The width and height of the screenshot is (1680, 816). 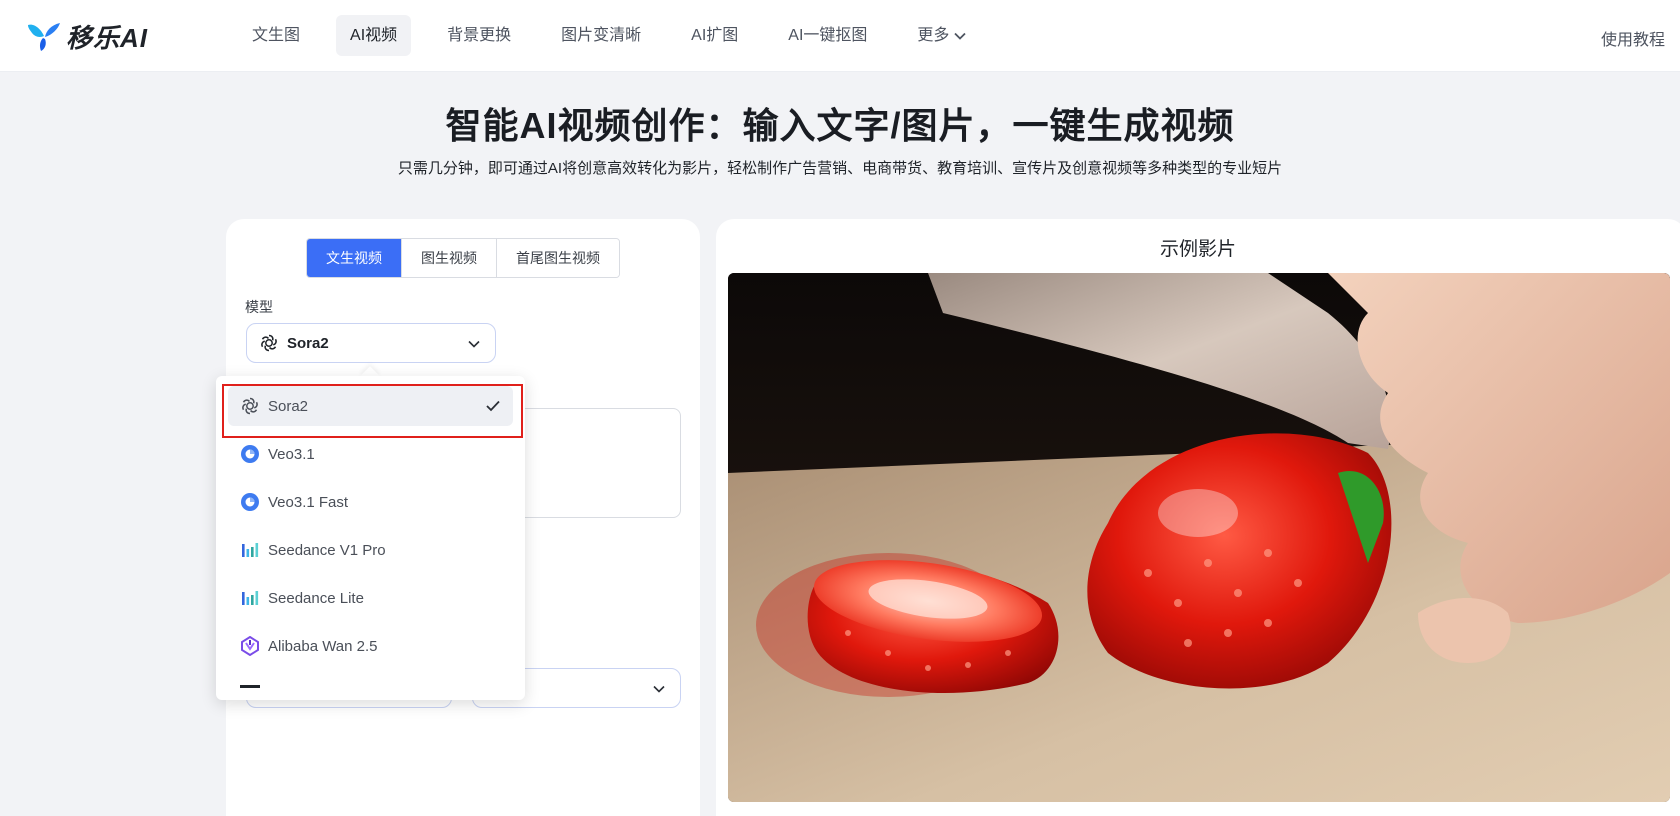 What do you see at coordinates (449, 258) in the screenshot?
I see `tab-image-to-video: 图生视频` at bounding box center [449, 258].